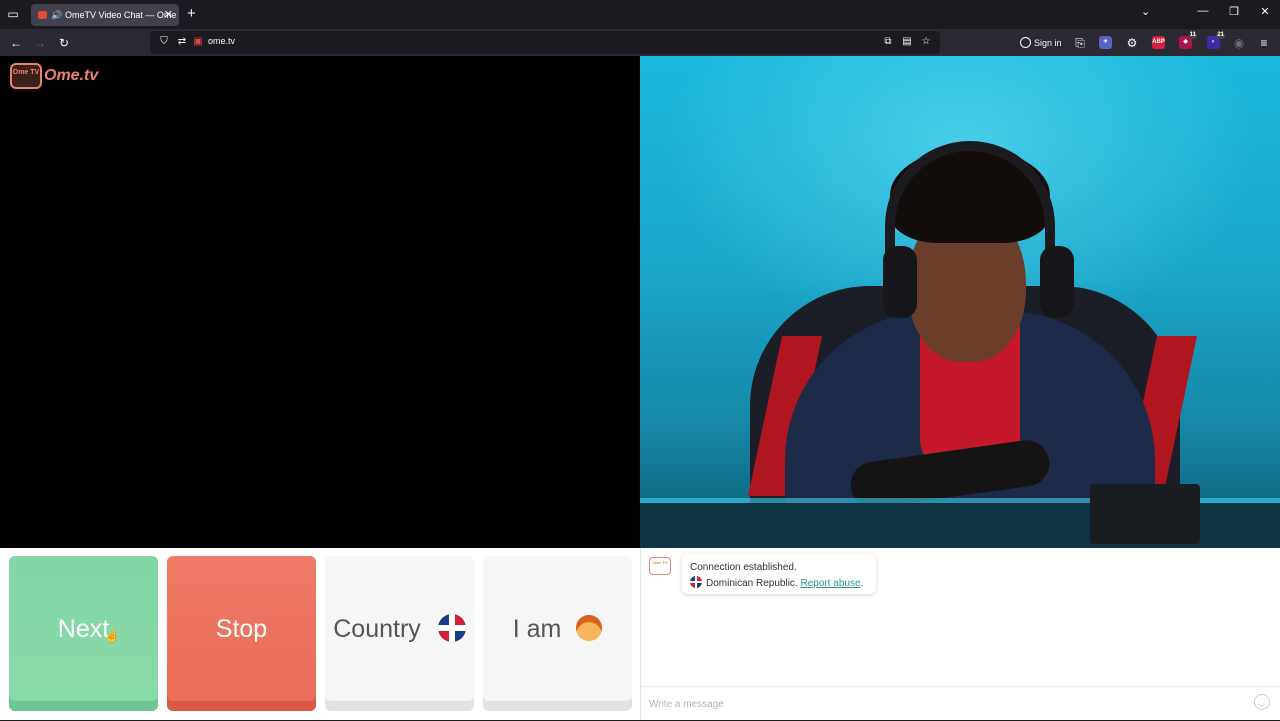 Image resolution: width=1280 pixels, height=721 pixels. Describe the element at coordinates (1216, 40) in the screenshot. I see `extension-shield-icon: ◐ 21` at that location.